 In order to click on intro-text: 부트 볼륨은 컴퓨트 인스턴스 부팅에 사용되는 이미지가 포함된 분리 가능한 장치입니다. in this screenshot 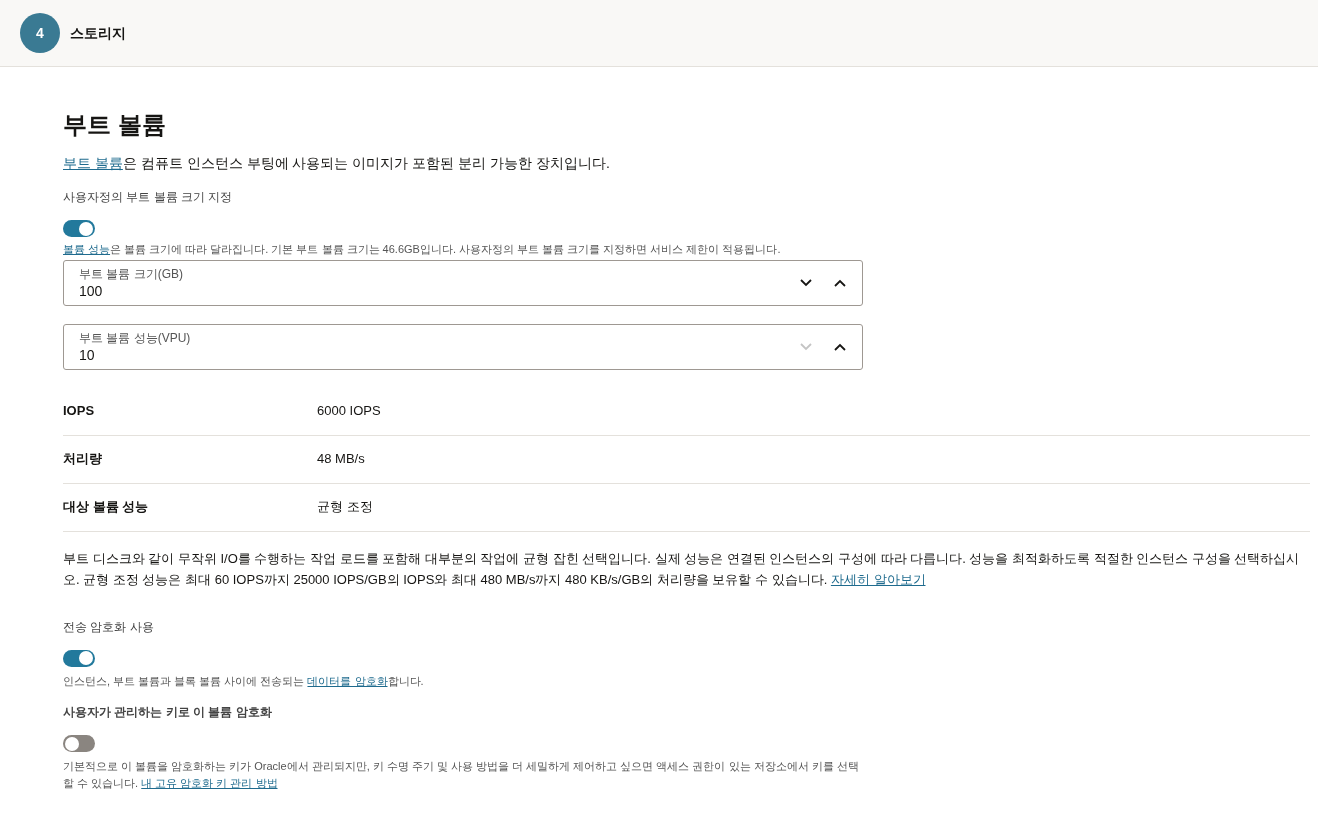, I will do `click(337, 163)`.